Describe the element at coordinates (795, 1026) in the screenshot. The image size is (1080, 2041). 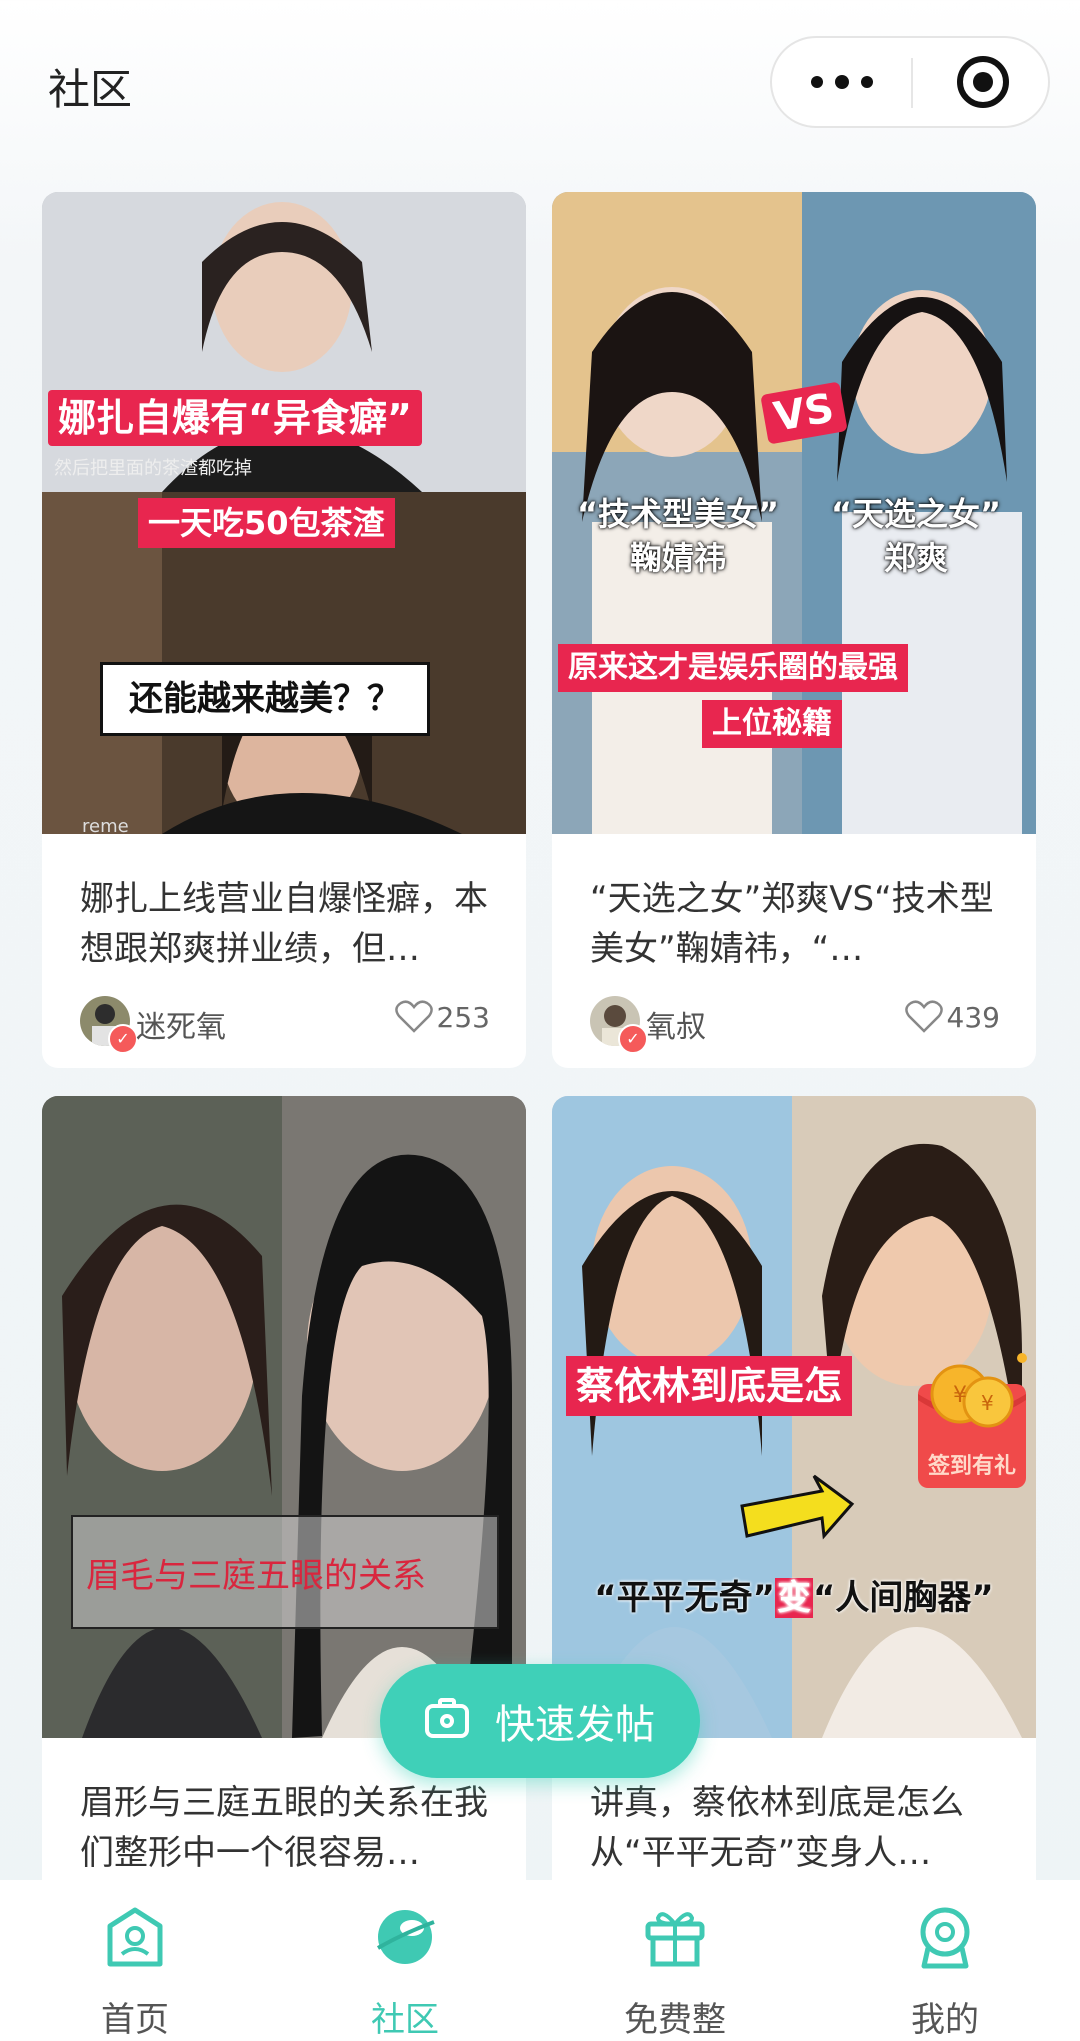
I see `post-meta: ✓ 氧叔 439` at that location.